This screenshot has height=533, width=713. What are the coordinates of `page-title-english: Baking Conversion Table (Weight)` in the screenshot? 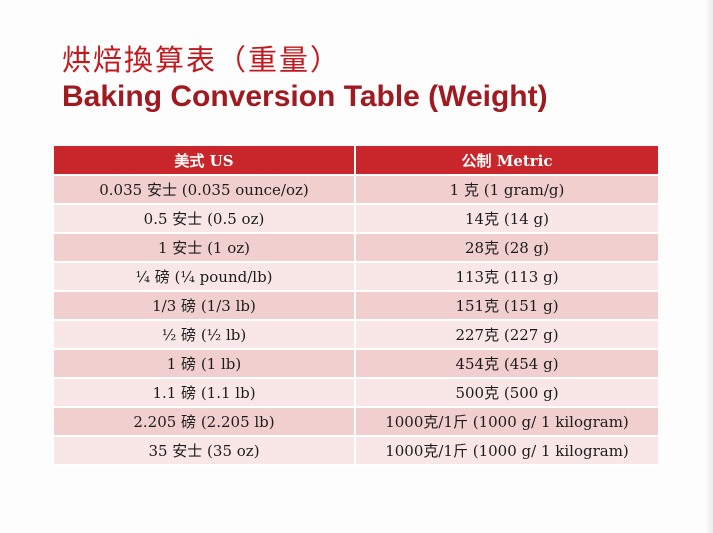 It's located at (305, 96).